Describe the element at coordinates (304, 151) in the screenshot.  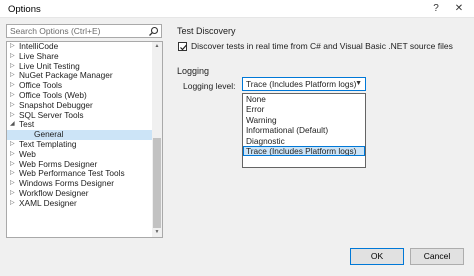
I see `logging-option: Trace (Includes Platform logs)` at that location.